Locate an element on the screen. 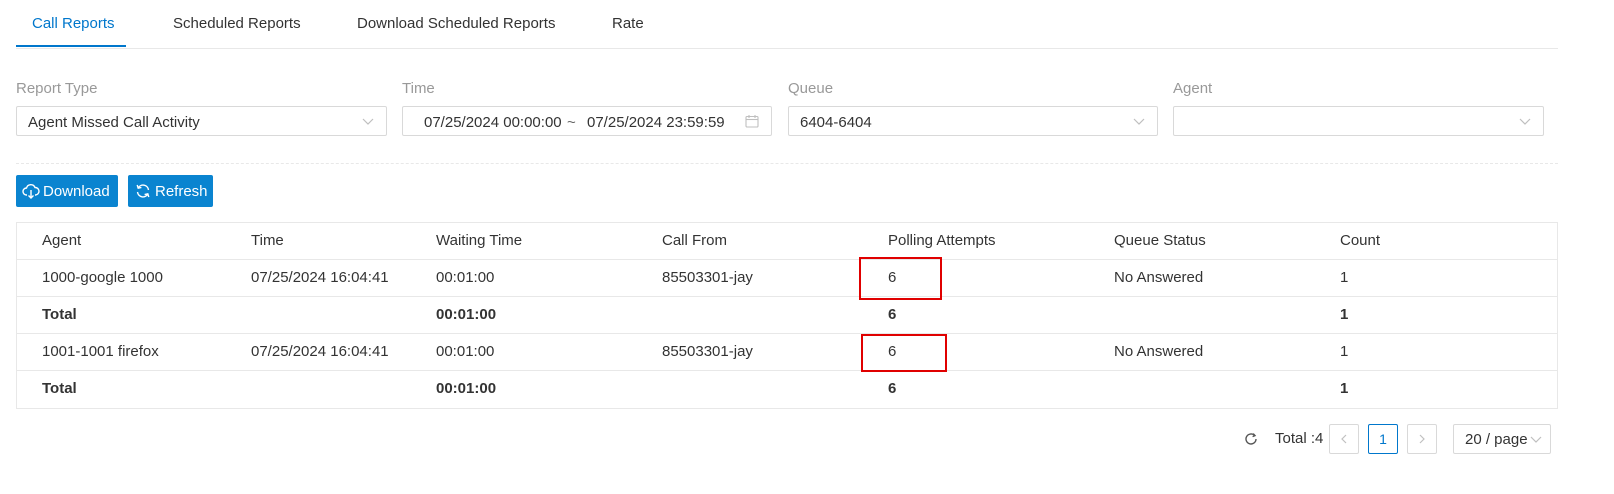  refresh-button: Refresh is located at coordinates (170, 191).